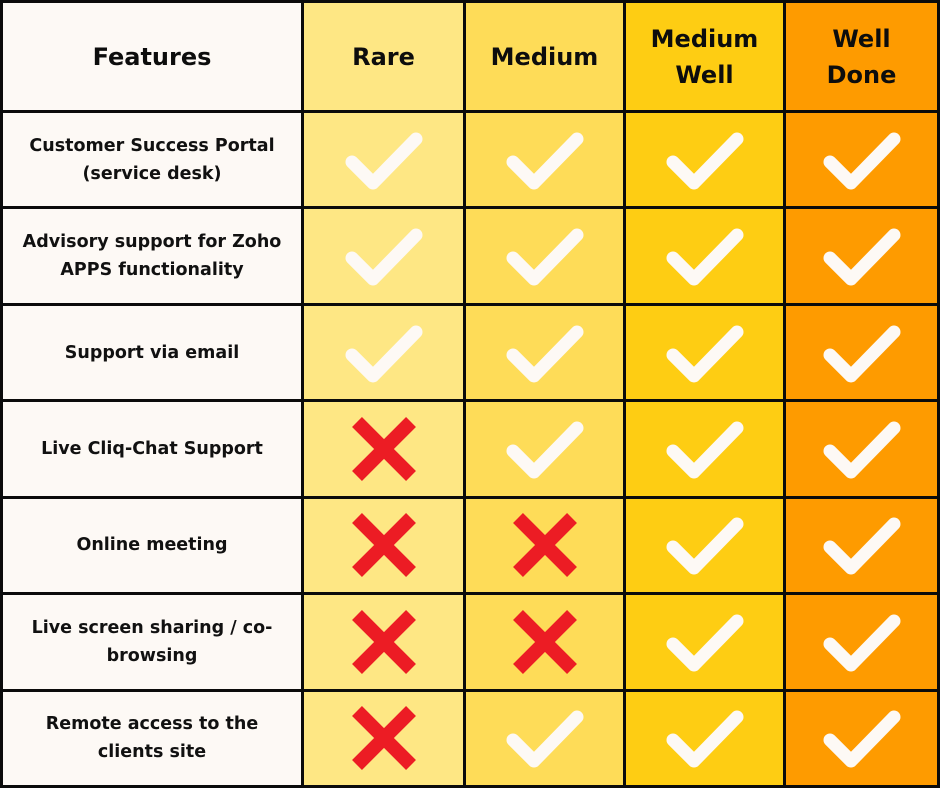 This screenshot has width=940, height=788. Describe the element at coordinates (152, 545) in the screenshot. I see `feature-name: Online meeting` at that location.